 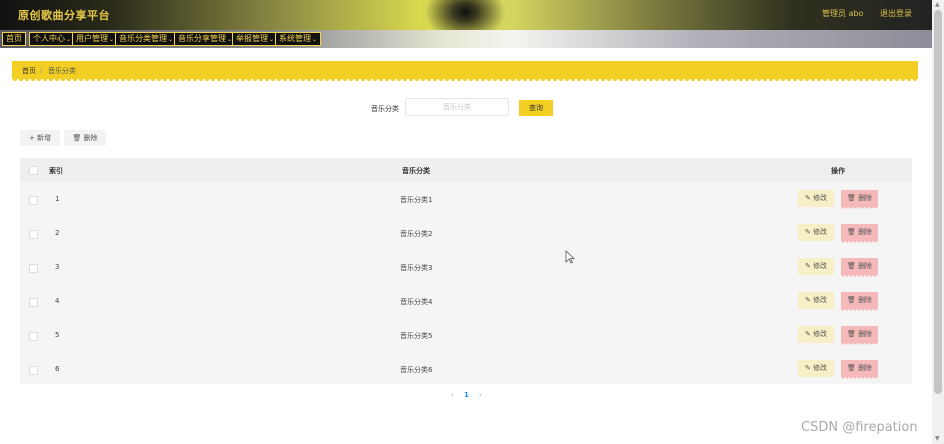 What do you see at coordinates (205, 39) in the screenshot?
I see `nav-item-share-management: 音乐分享管理⌄` at bounding box center [205, 39].